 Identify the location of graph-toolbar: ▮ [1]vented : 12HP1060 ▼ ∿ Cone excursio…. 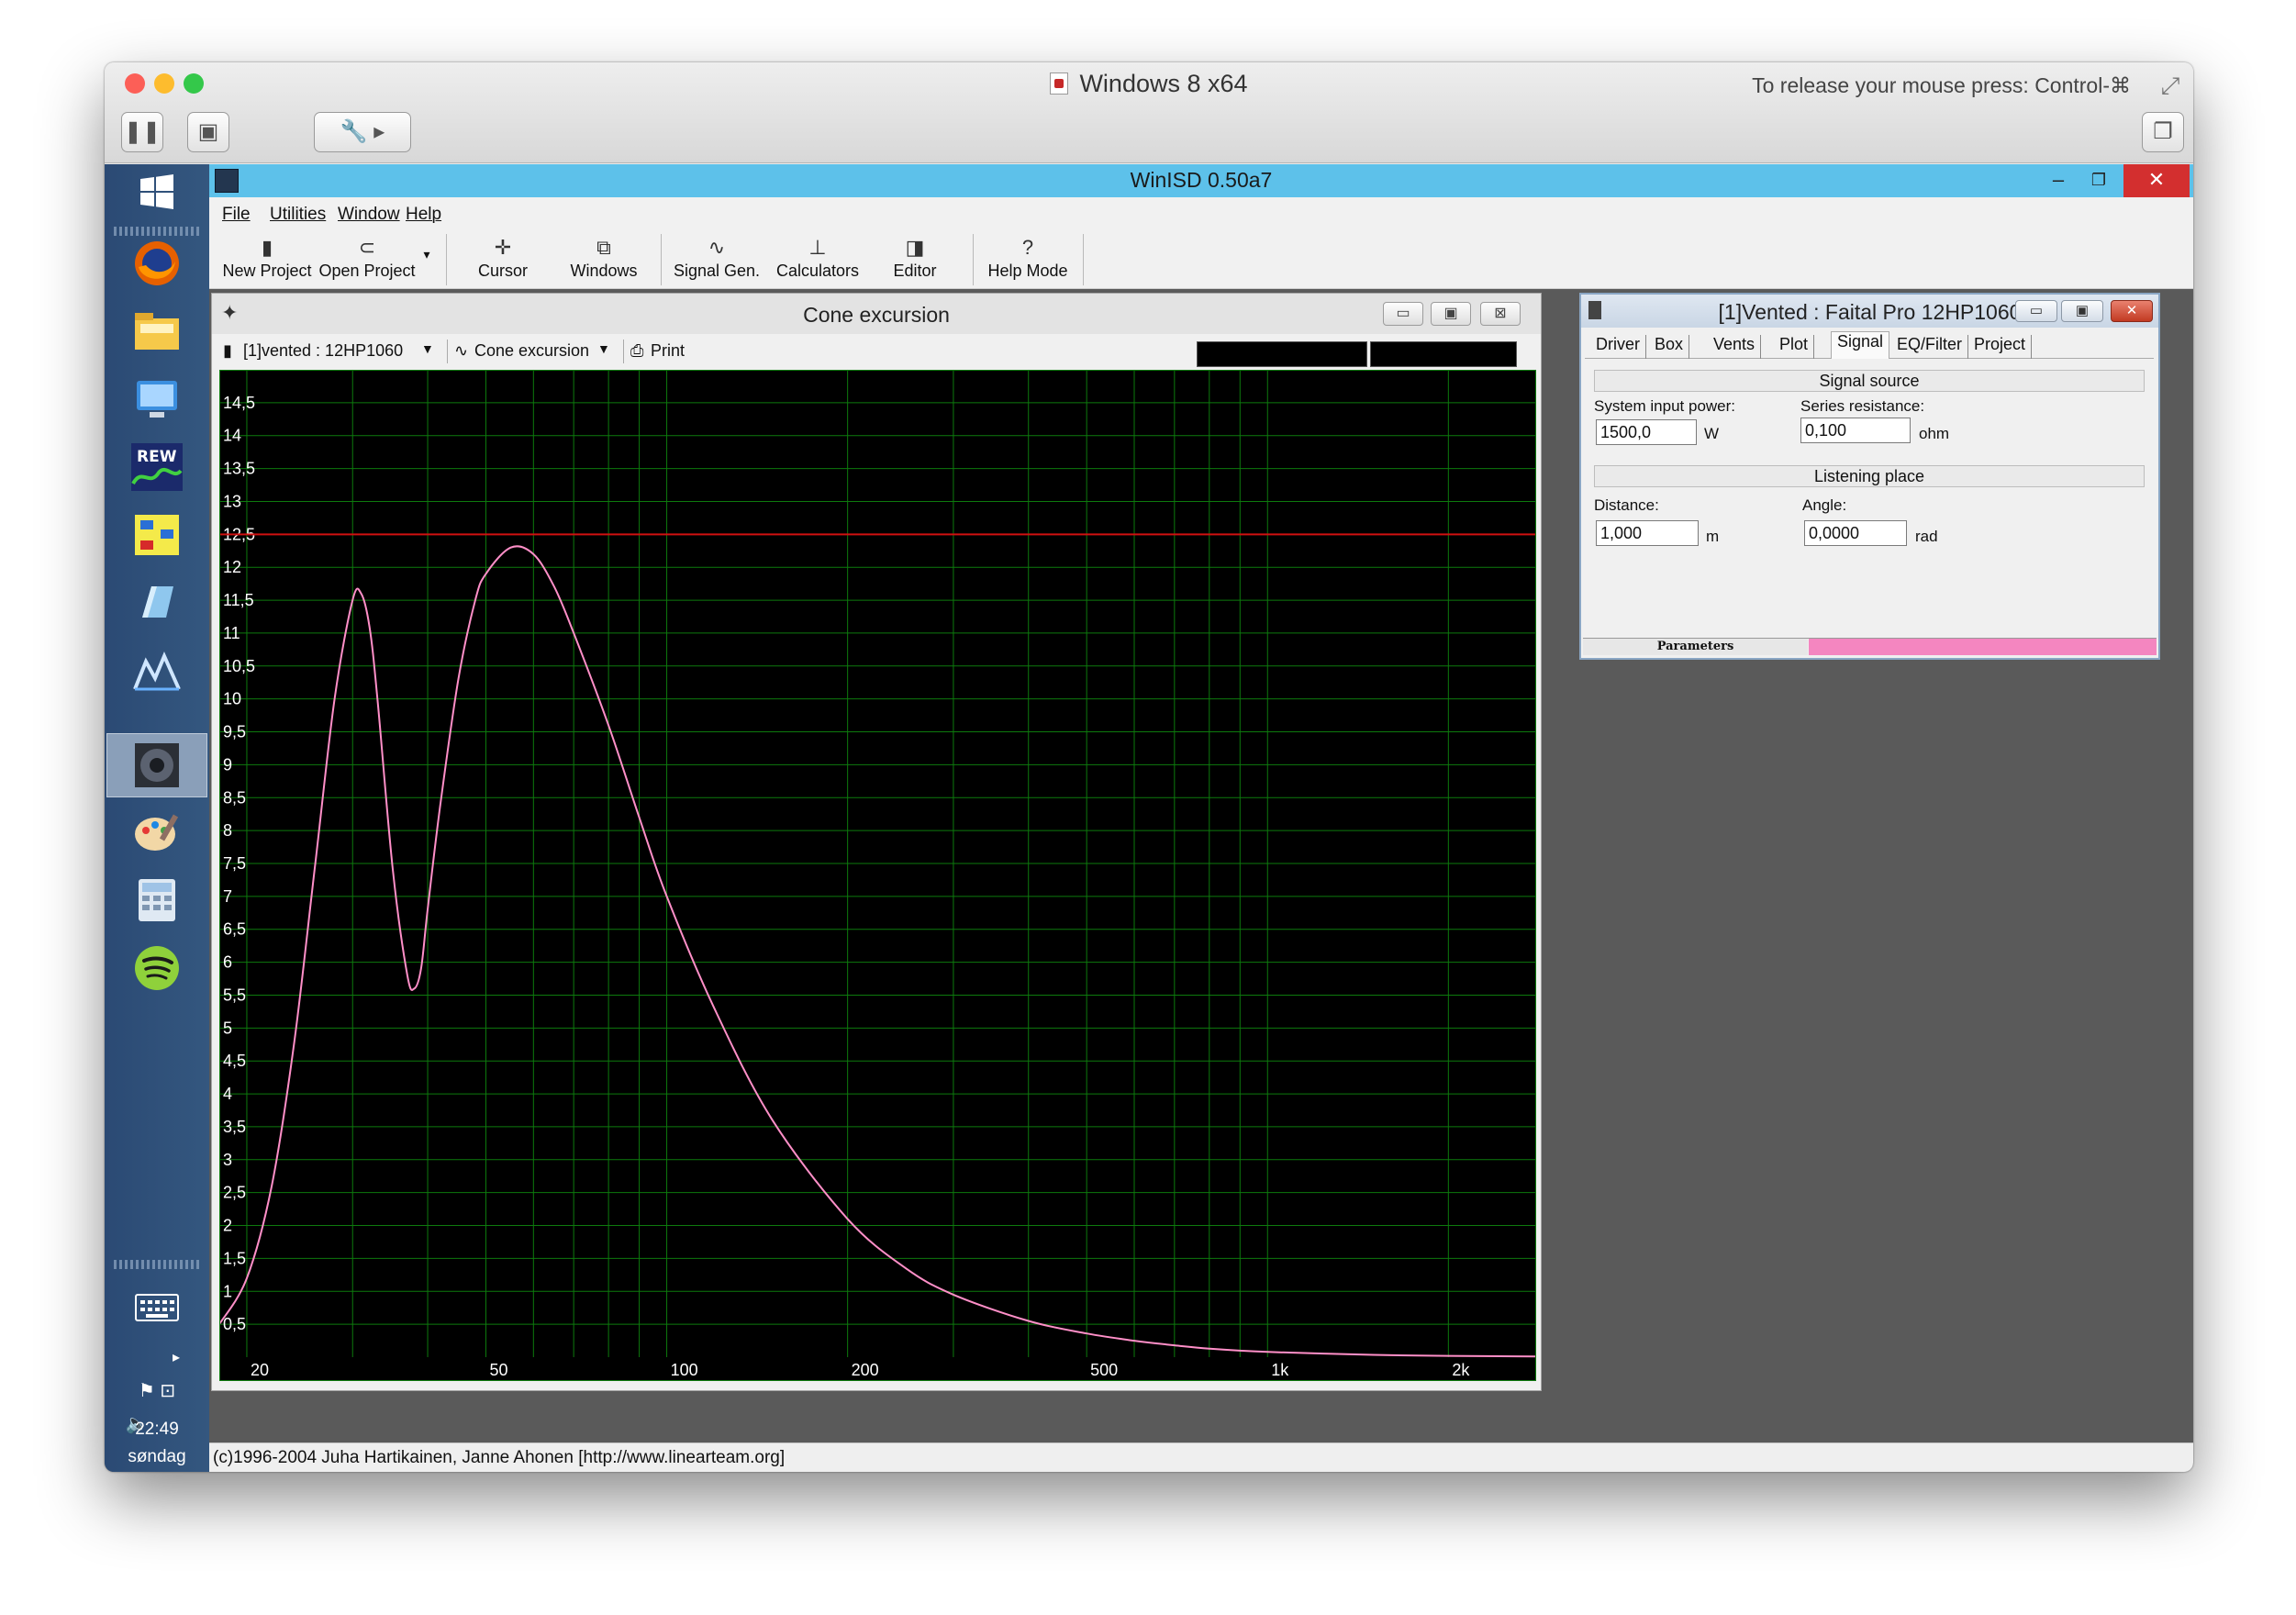
(876, 350).